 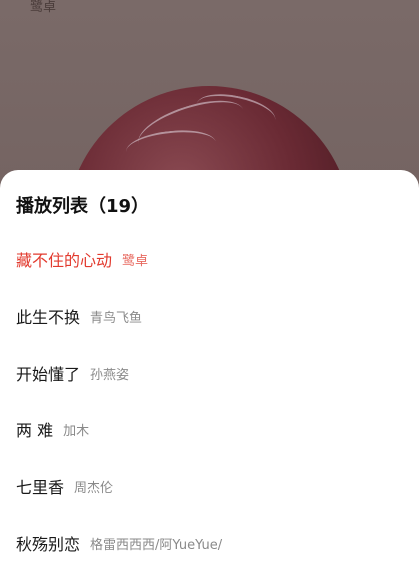 What do you see at coordinates (48, 544) in the screenshot?
I see `song-title: 秋殇别恋` at bounding box center [48, 544].